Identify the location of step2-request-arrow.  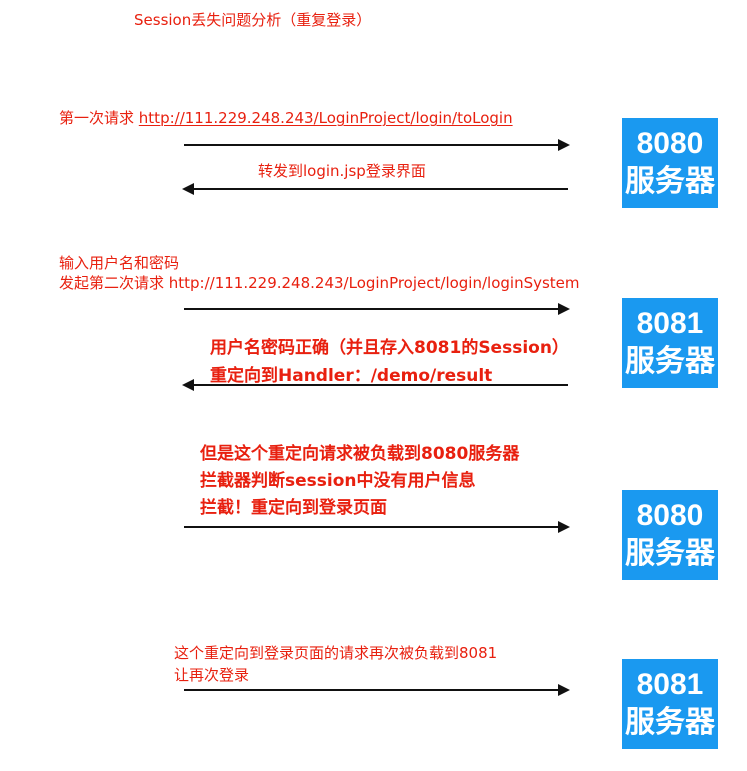
(377, 309).